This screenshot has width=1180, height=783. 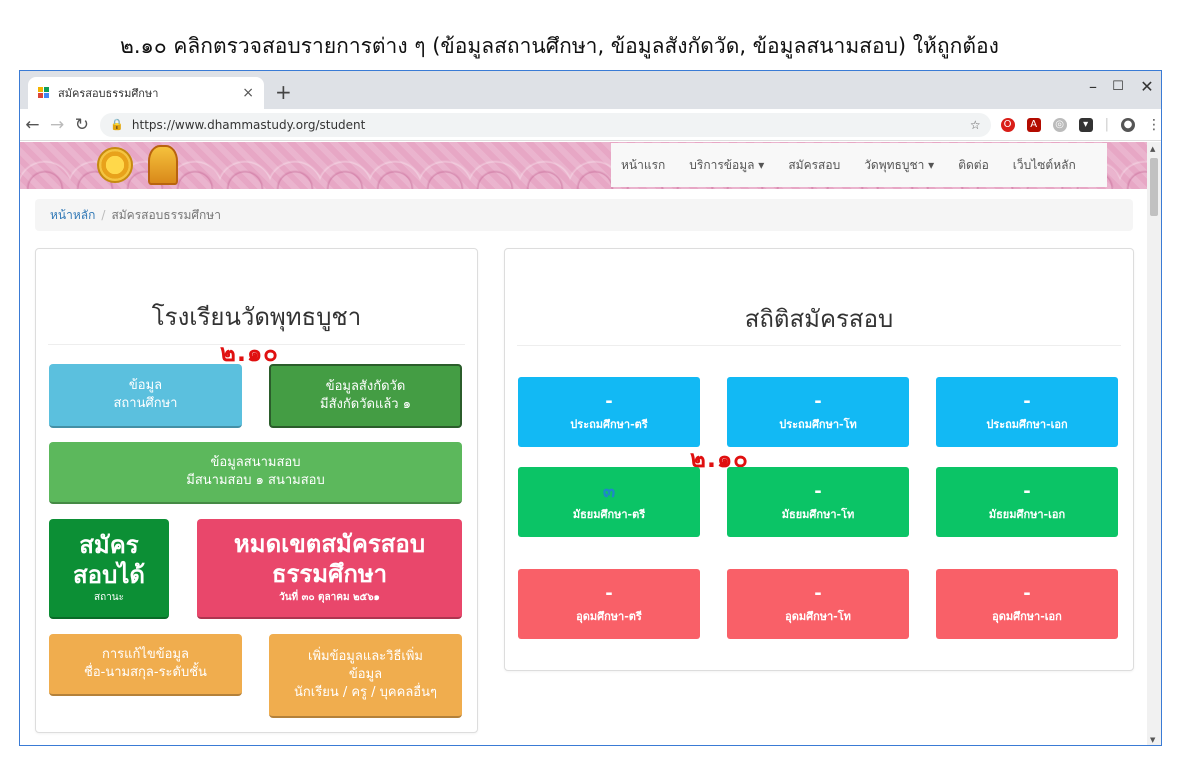 I want to click on deadline-date: วันที่ ๓๐ ตุลาคม ๒๕๖๑, so click(x=329, y=597).